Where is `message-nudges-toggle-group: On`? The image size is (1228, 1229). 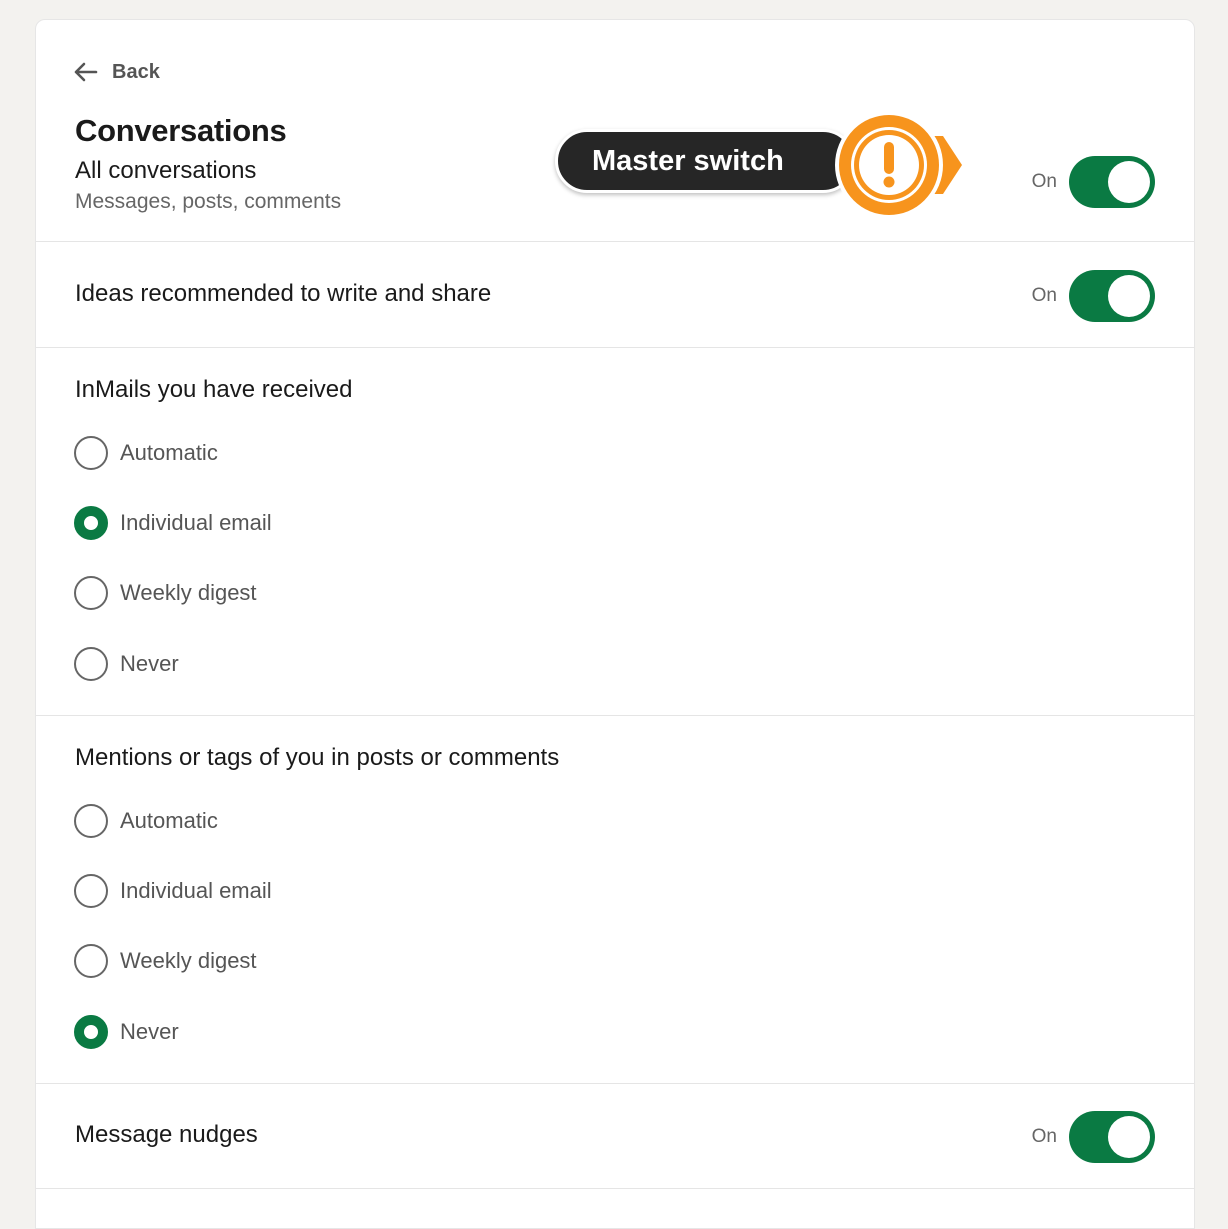
message-nudges-toggle-group: On is located at coordinates (1093, 1137).